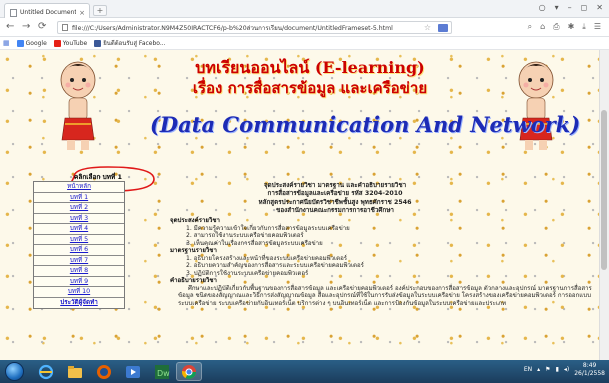  I want to click on menu-link-chapter-2: บทที่ 2, so click(79, 208).